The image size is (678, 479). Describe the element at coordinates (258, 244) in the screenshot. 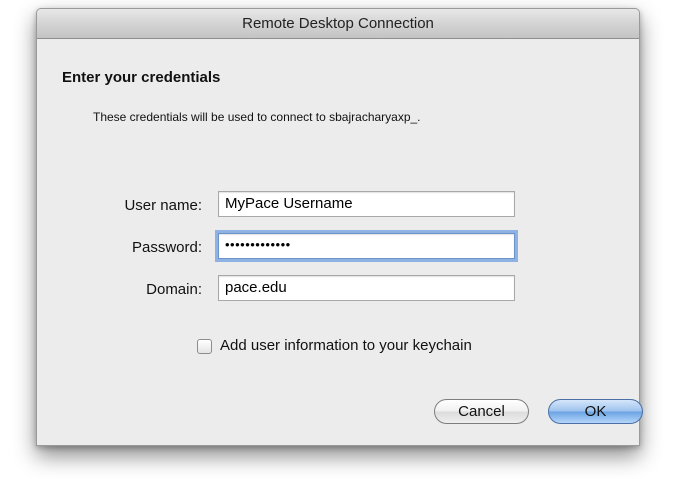

I see `password-mask: •••••••••••••` at that location.